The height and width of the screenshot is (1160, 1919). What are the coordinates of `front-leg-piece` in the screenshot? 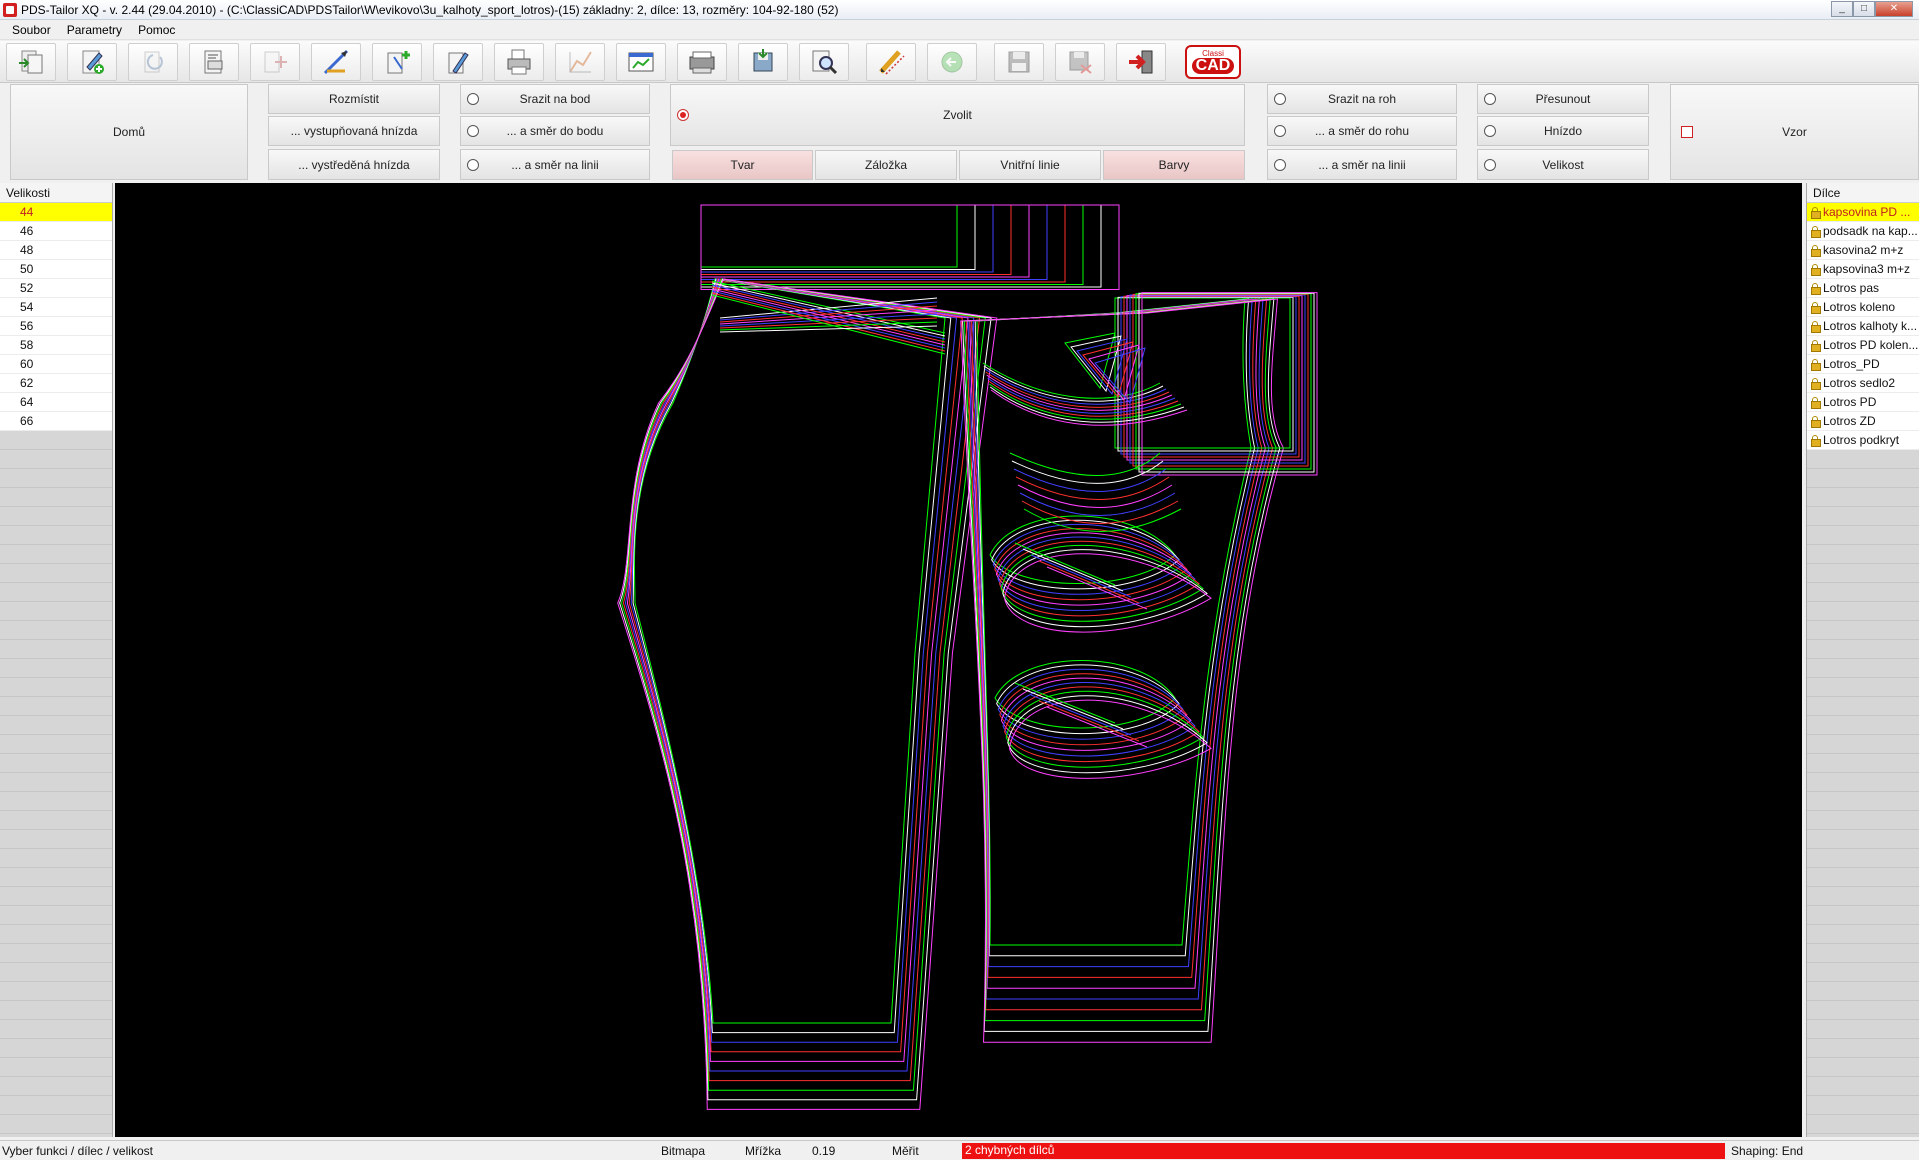 It's located at (807, 694).